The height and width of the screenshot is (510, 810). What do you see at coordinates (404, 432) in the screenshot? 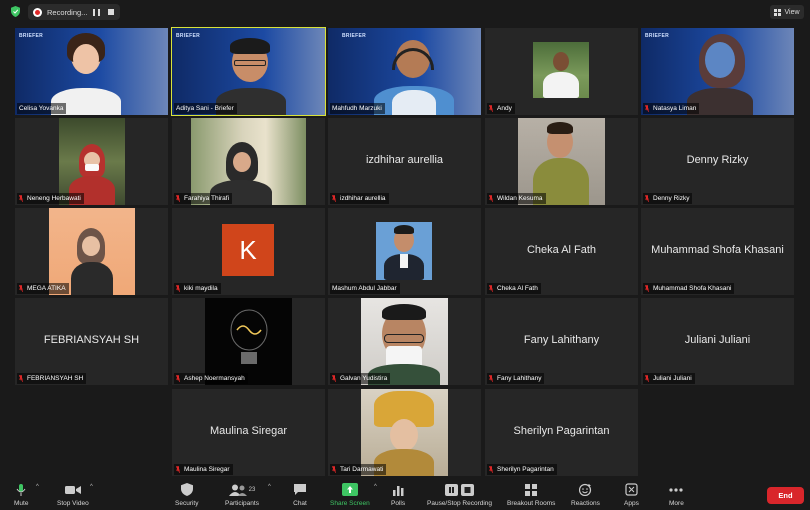
I see `video-tile-tari: Tari Darmawati` at bounding box center [404, 432].